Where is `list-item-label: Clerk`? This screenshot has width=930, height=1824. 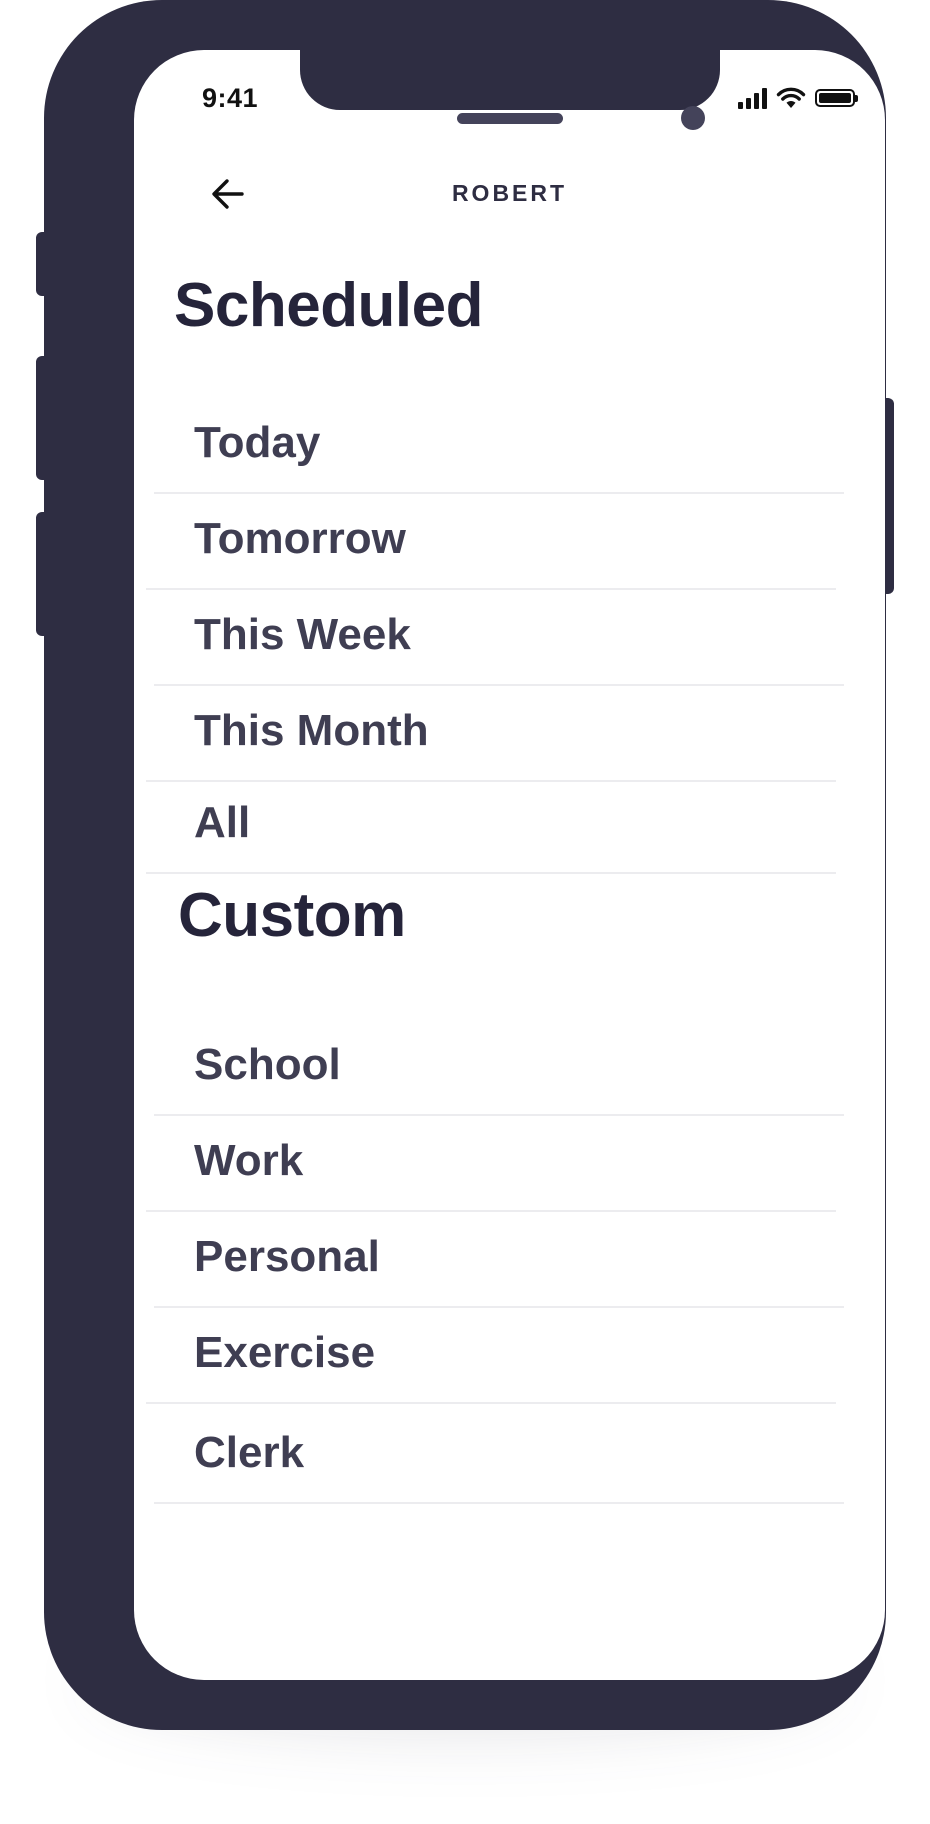 list-item-label: Clerk is located at coordinates (249, 1452).